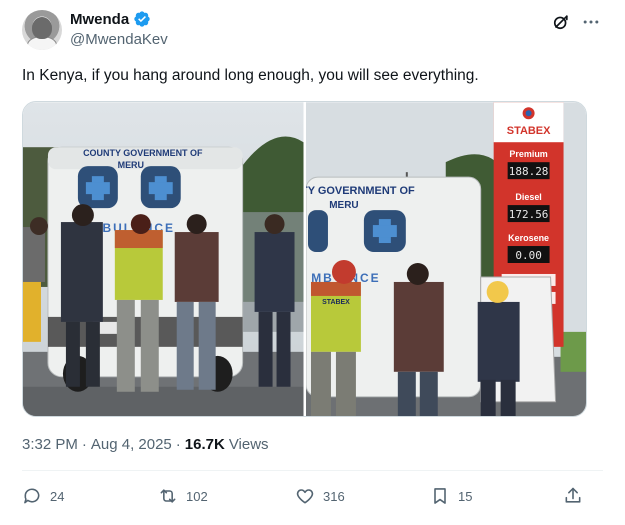 Image resolution: width=625 pixels, height=525 pixels. I want to click on diesel-label: Diesel, so click(528, 197).